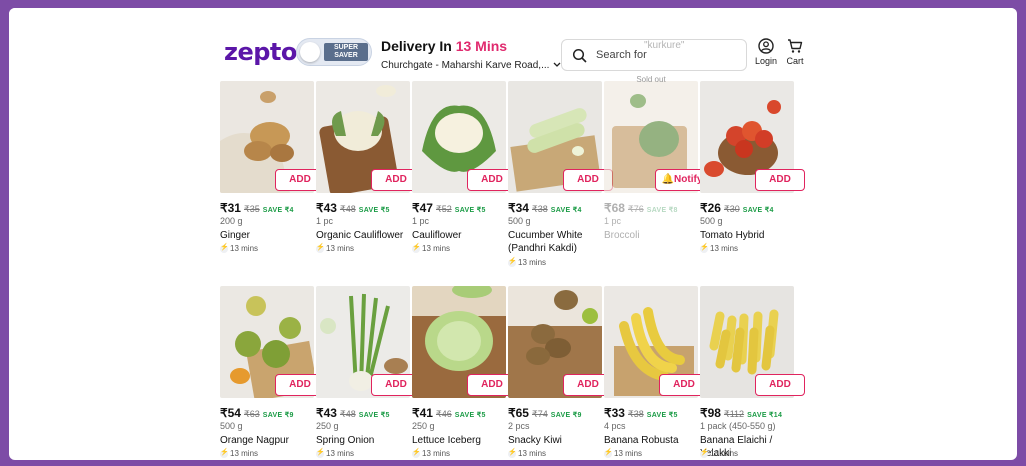 The width and height of the screenshot is (1026, 466). Describe the element at coordinates (641, 208) in the screenshot. I see `price-row: ₹68 ₹76 SAVE ₹8` at that location.